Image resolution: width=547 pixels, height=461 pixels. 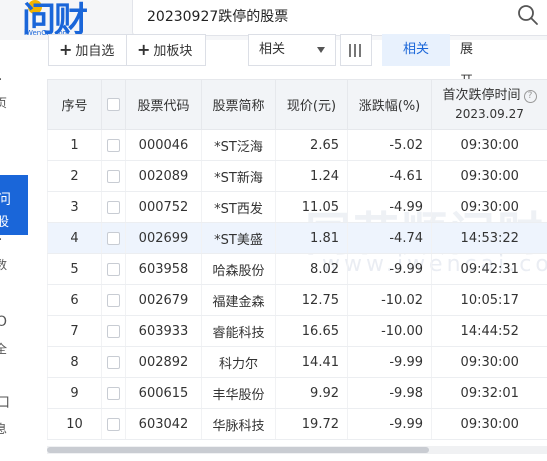 I want to click on column-settings-button, so click(x=356, y=50).